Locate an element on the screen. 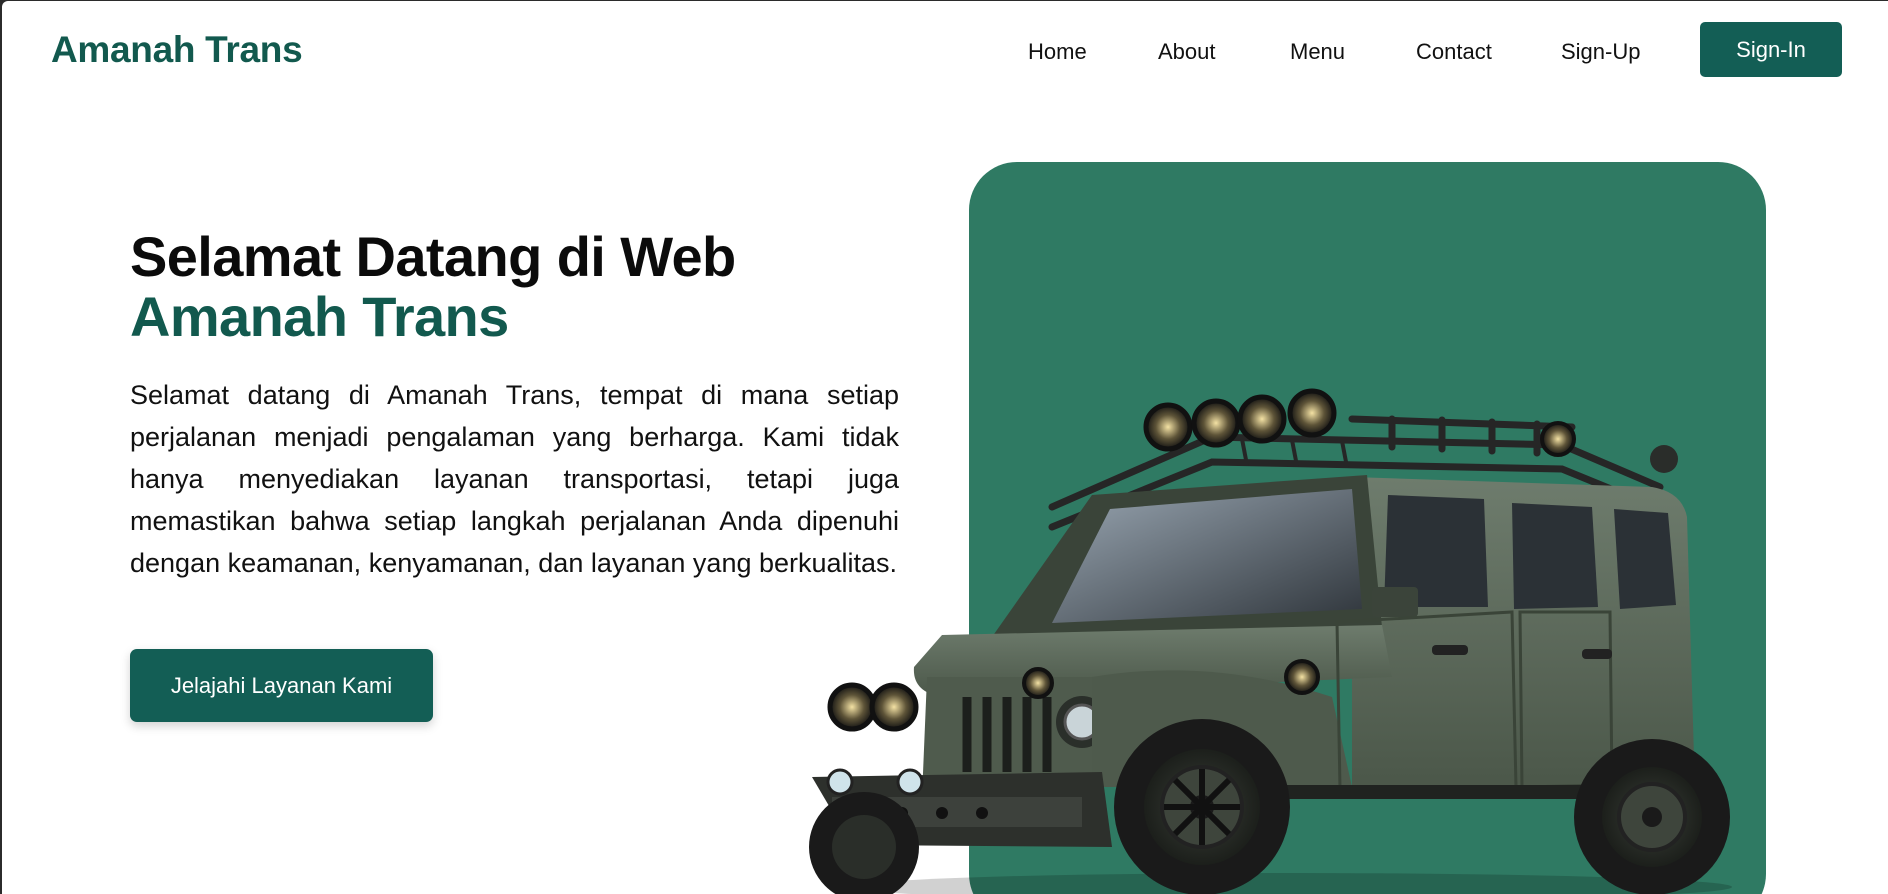 The height and width of the screenshot is (894, 1888). sign-in-button: Sign-In is located at coordinates (1771, 49).